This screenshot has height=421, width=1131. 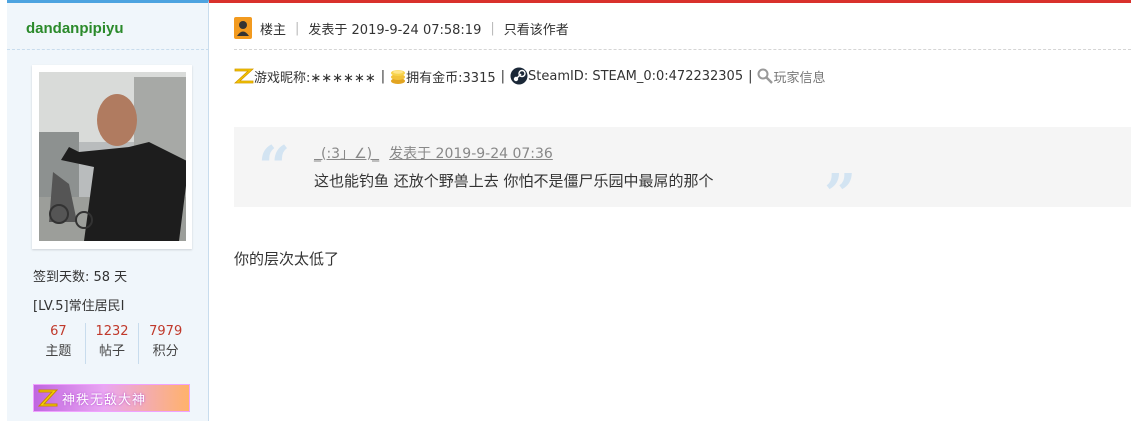 What do you see at coordinates (471, 154) in the screenshot?
I see `quote-time: 发表于 2019-9-24 07:36` at bounding box center [471, 154].